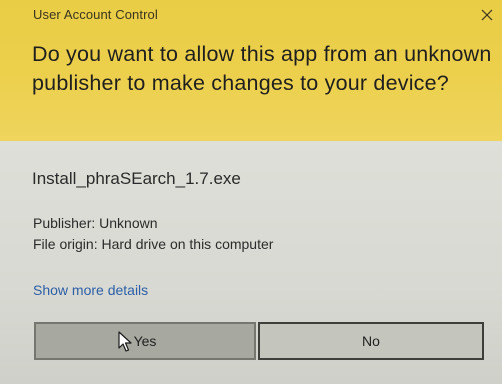 The height and width of the screenshot is (384, 502). What do you see at coordinates (90, 290) in the screenshot?
I see `show-more-details-link: Show more details` at bounding box center [90, 290].